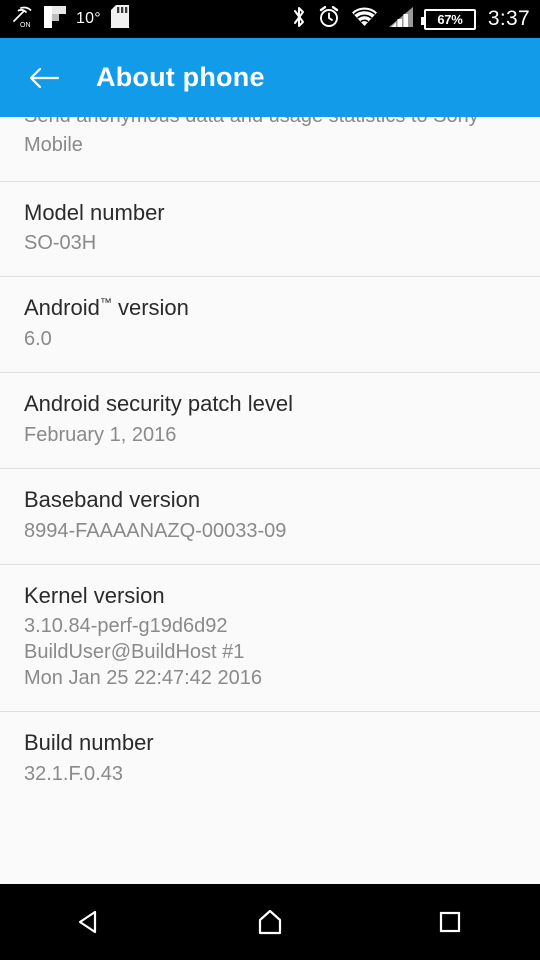 This screenshot has width=540, height=960. What do you see at coordinates (60, 242) in the screenshot?
I see `list-item-value: SO-03H` at bounding box center [60, 242].